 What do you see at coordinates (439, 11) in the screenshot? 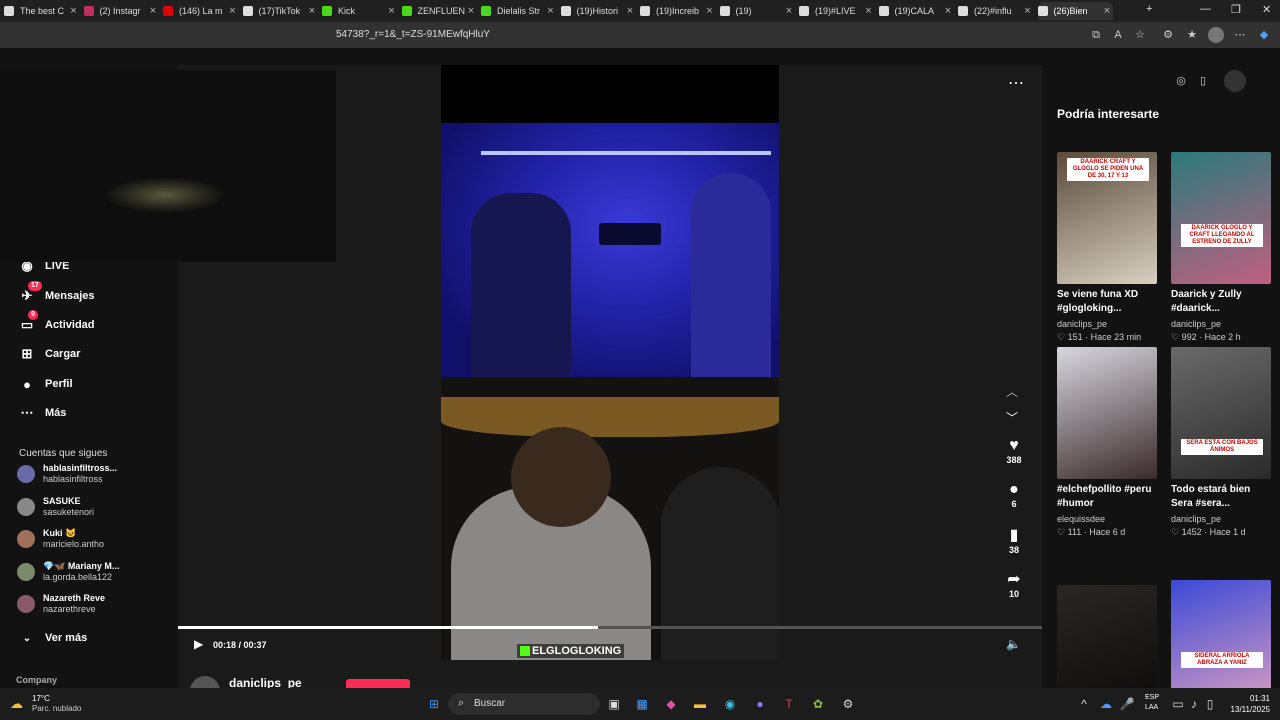
I see `browser-tab: ZENFLUEN ×` at bounding box center [439, 11].